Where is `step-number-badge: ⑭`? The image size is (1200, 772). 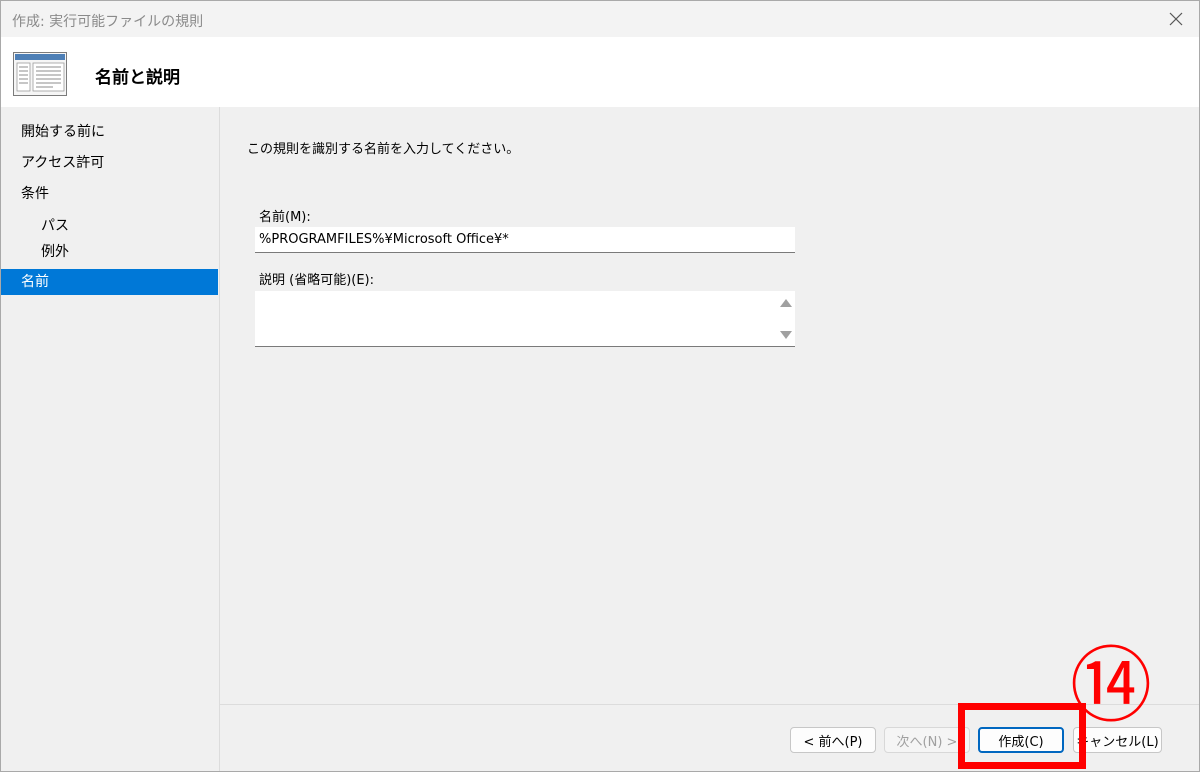
step-number-badge: ⑭ is located at coordinates (1110, 686).